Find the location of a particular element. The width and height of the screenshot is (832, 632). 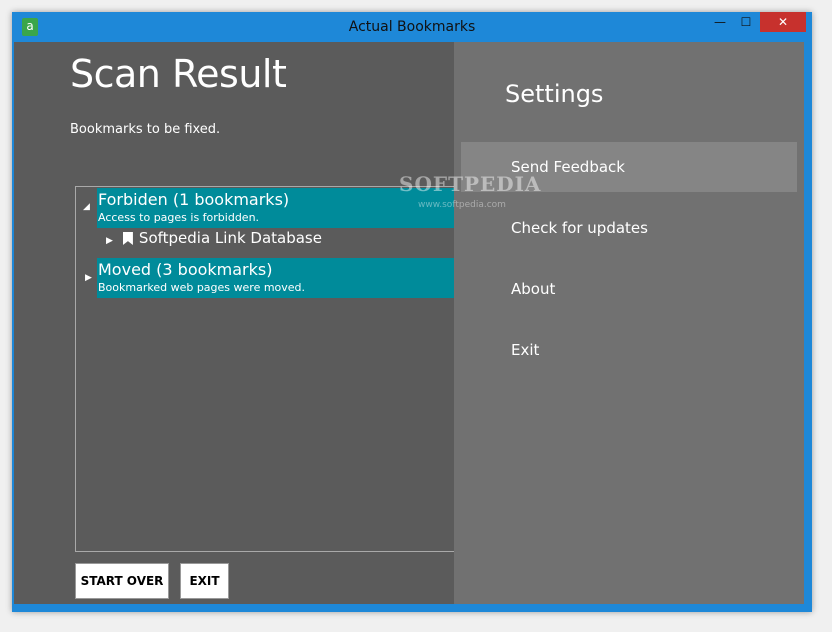

settings-title: Settings is located at coordinates (554, 94).